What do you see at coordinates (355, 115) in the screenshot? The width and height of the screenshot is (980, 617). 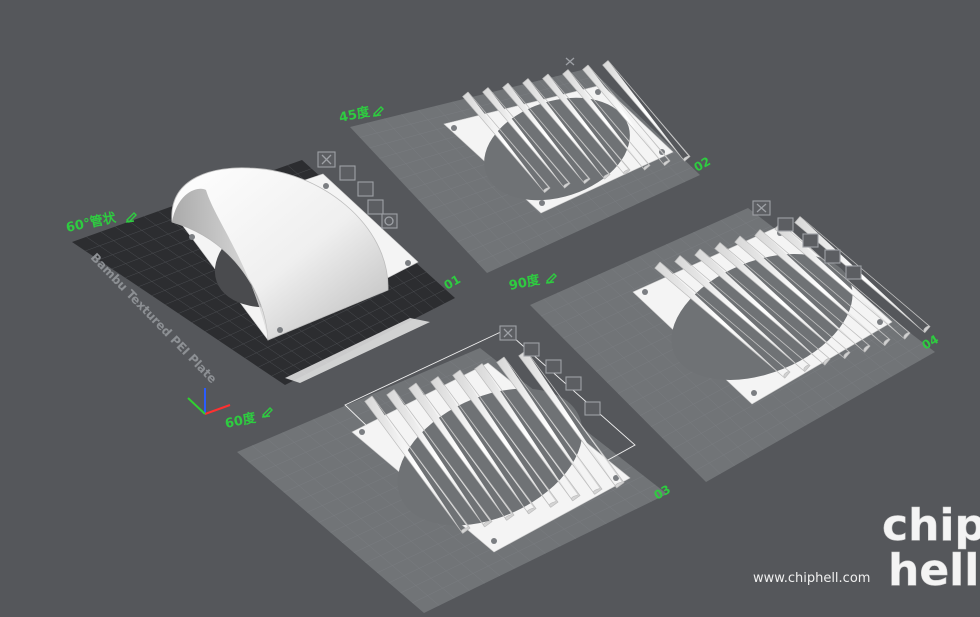 I see `plate-02-label: 45度` at bounding box center [355, 115].